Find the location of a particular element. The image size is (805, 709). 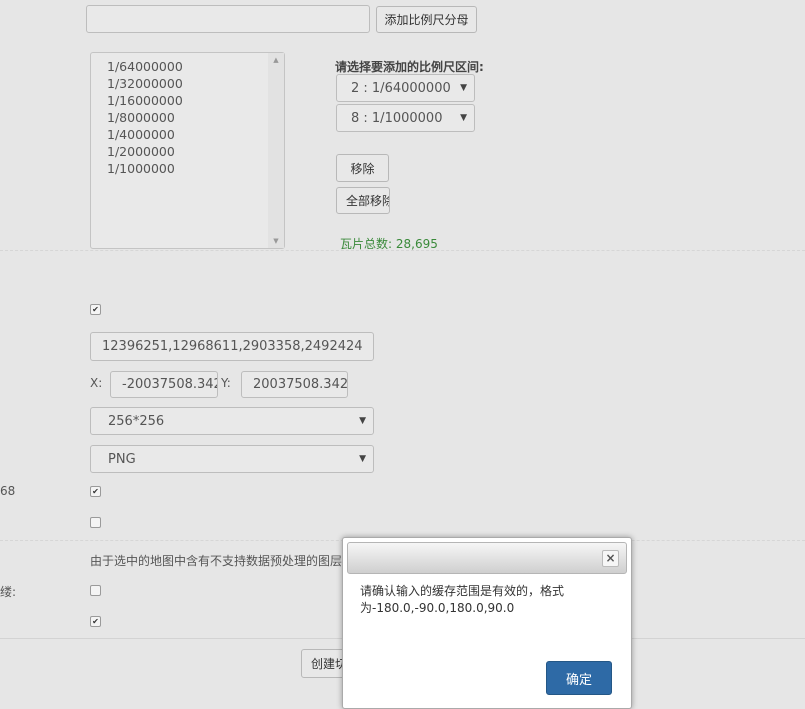

scale-denominator-input is located at coordinates (228, 19).